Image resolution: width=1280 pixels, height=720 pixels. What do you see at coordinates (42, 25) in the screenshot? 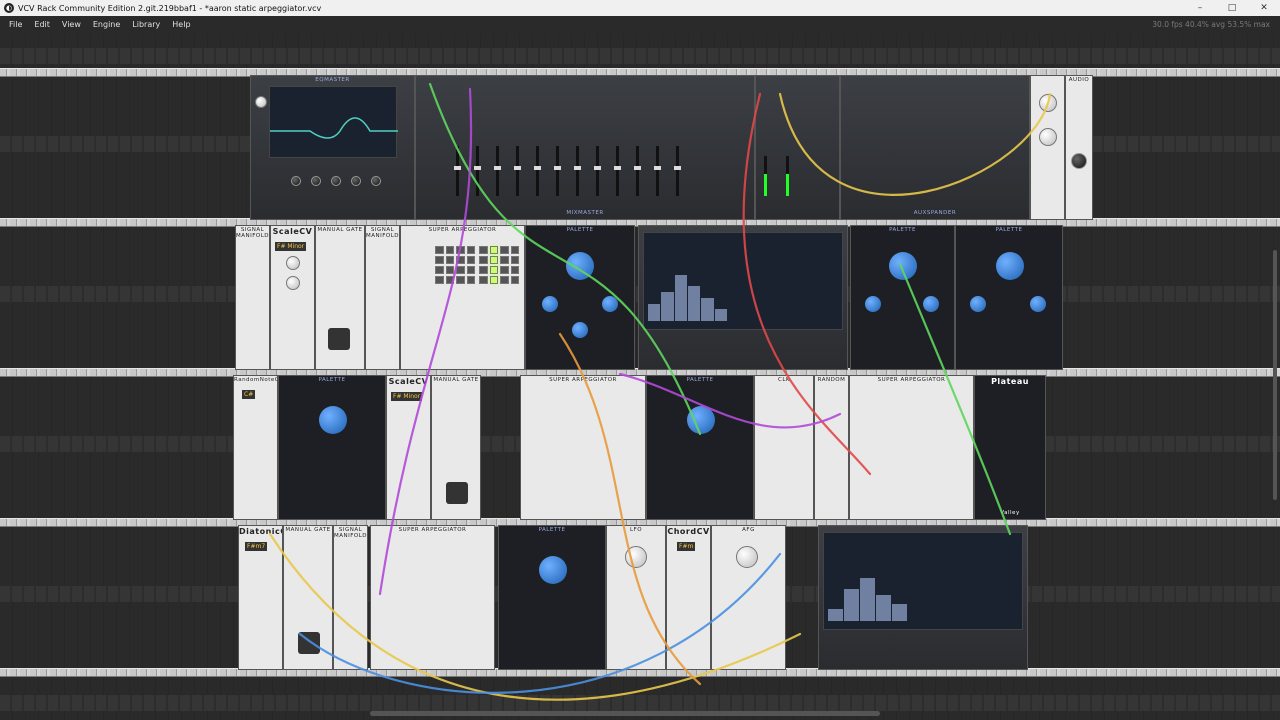
I see `menu-edit: Edit` at bounding box center [42, 25].